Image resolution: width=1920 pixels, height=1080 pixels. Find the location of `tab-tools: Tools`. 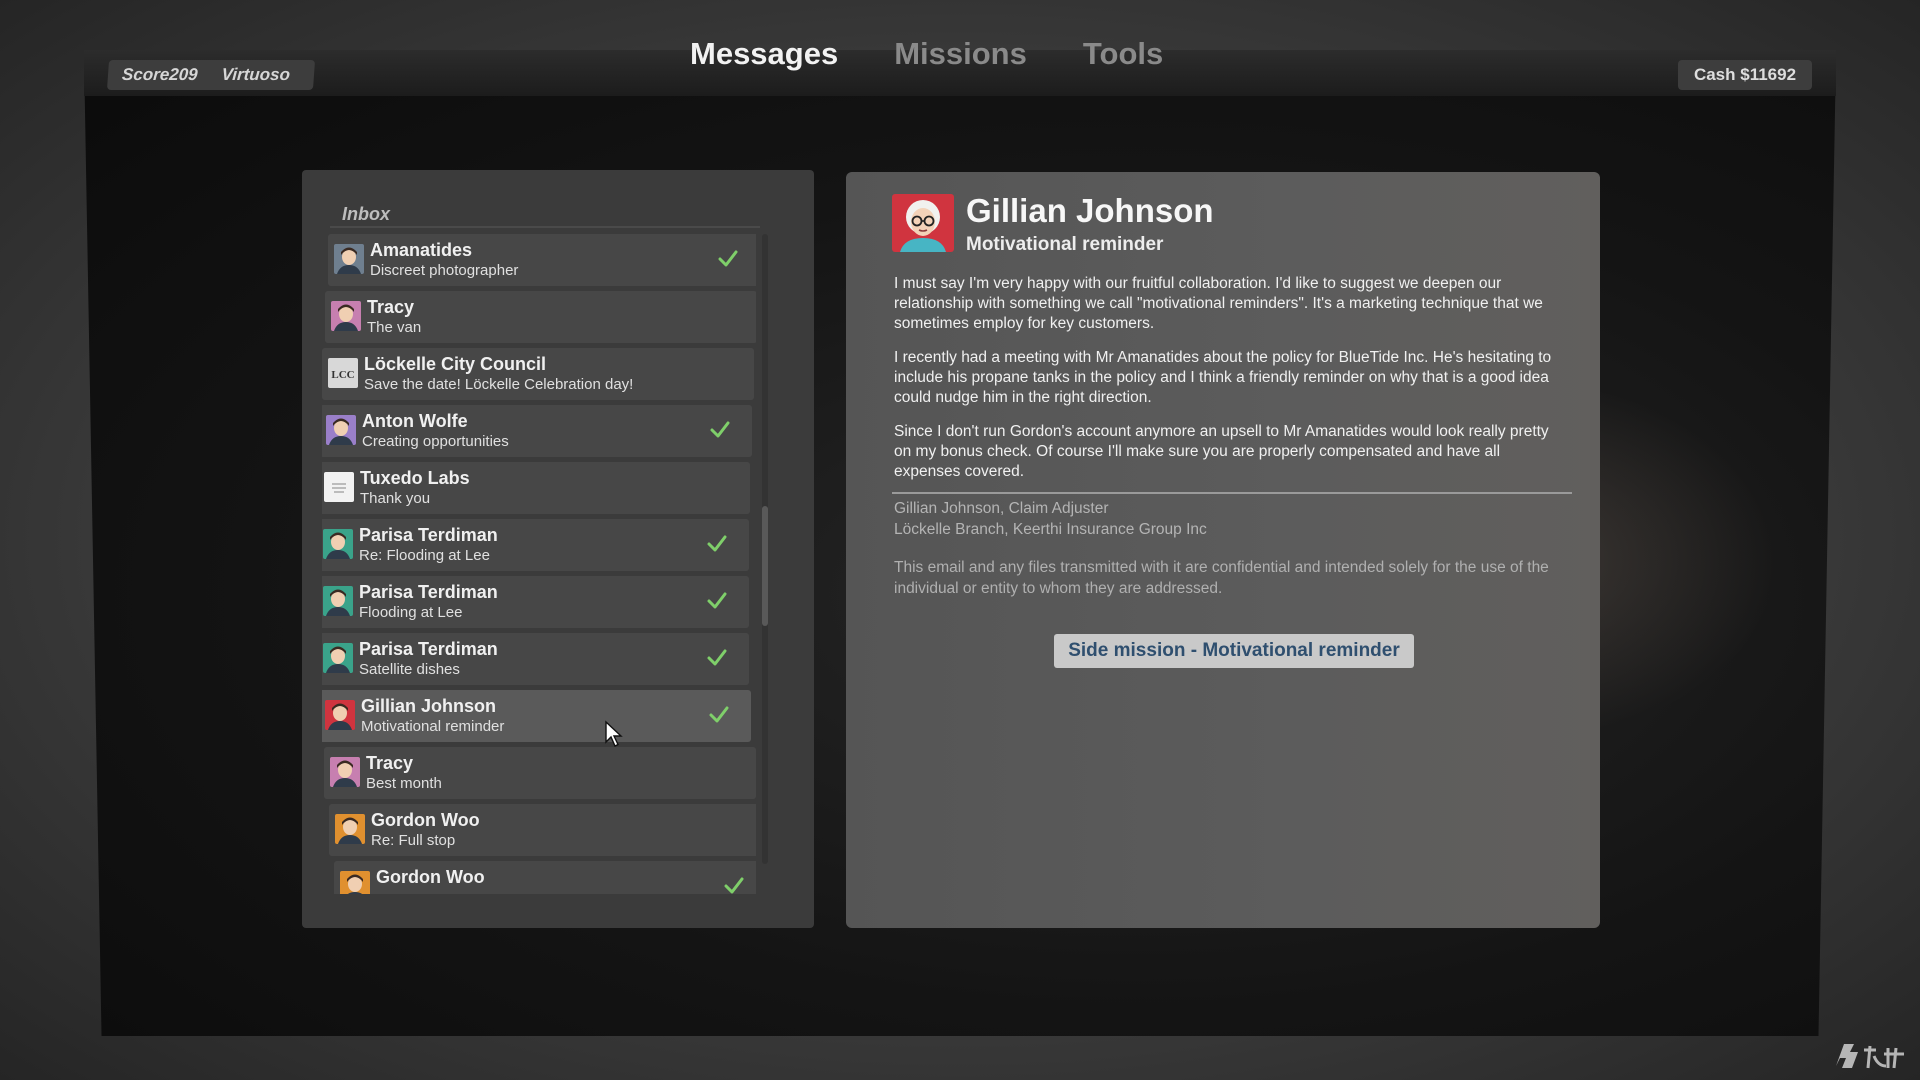

tab-tools: Tools is located at coordinates (1123, 54).